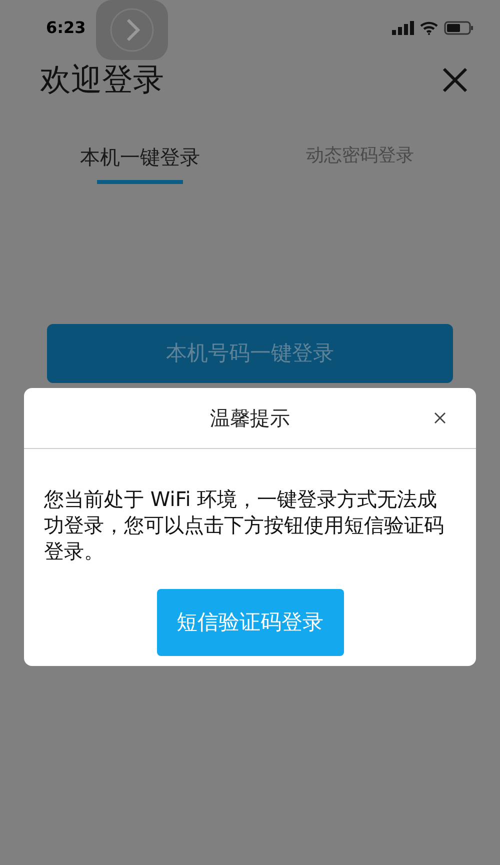 The width and height of the screenshot is (500, 865). What do you see at coordinates (66, 28) in the screenshot?
I see `status-time: 6:23` at bounding box center [66, 28].